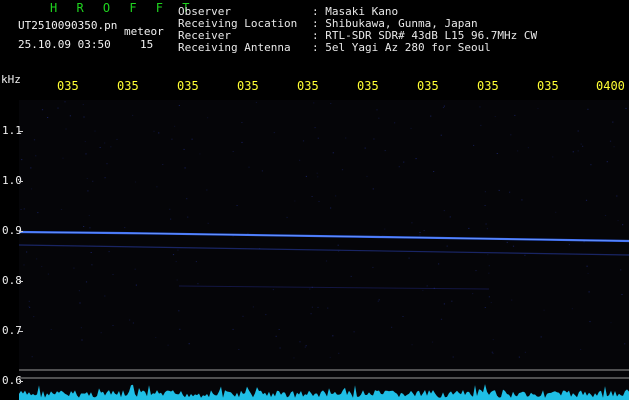 The image size is (629, 400). I want to click on noise-floor-strip, so click(324, 392).